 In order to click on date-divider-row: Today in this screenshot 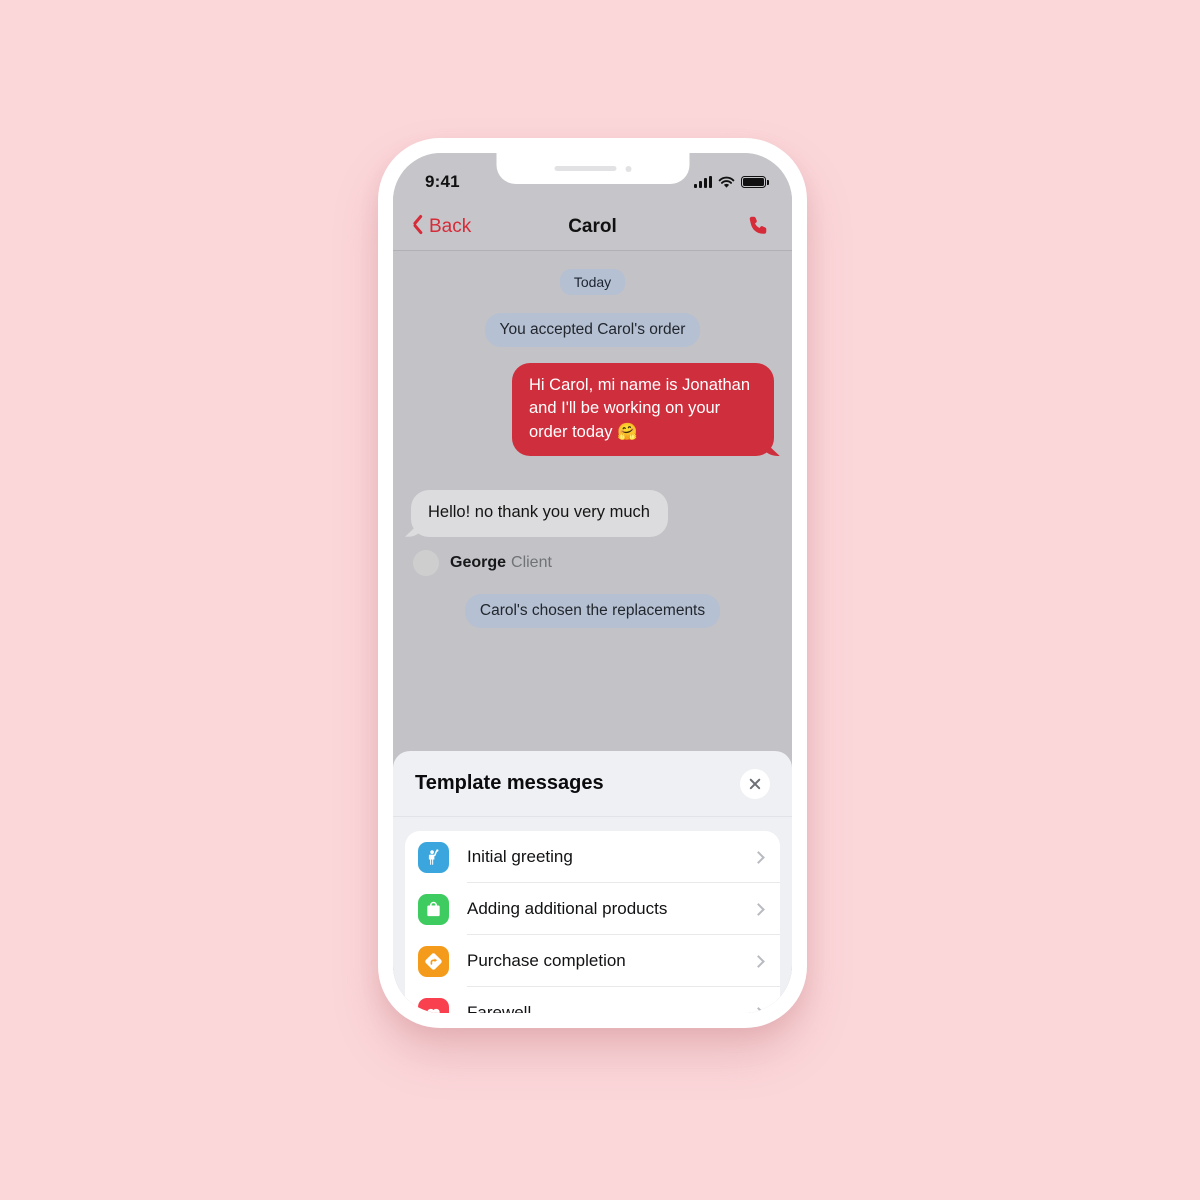, I will do `click(592, 282)`.